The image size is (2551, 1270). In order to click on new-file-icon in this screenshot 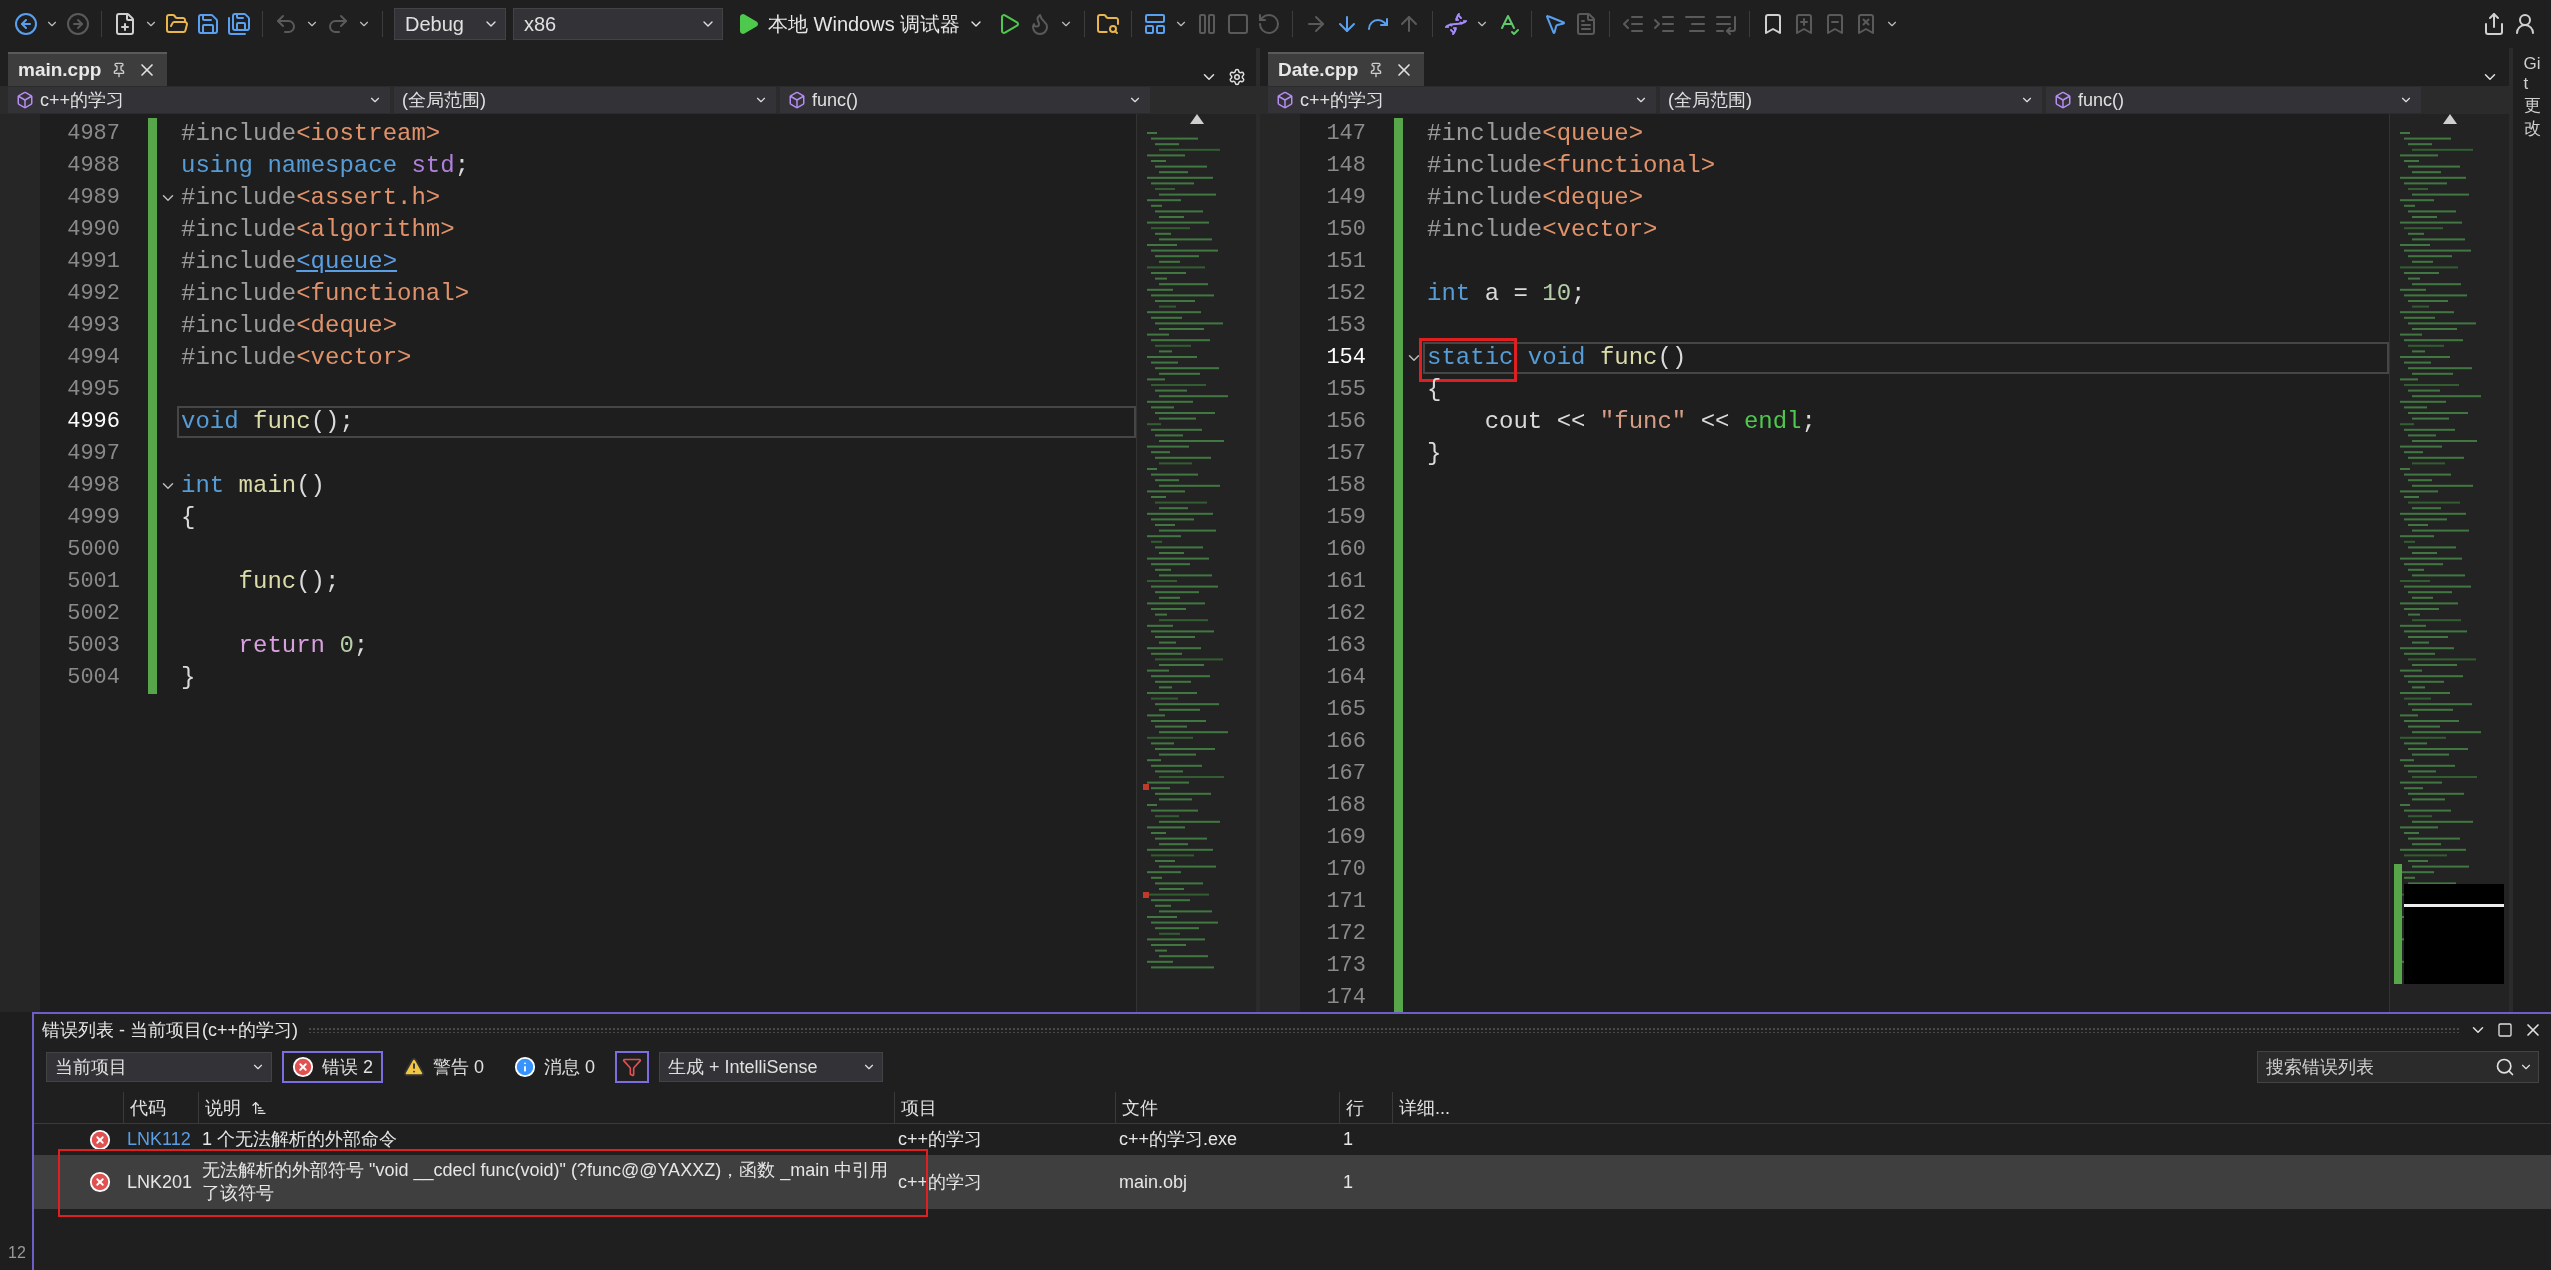, I will do `click(125, 24)`.